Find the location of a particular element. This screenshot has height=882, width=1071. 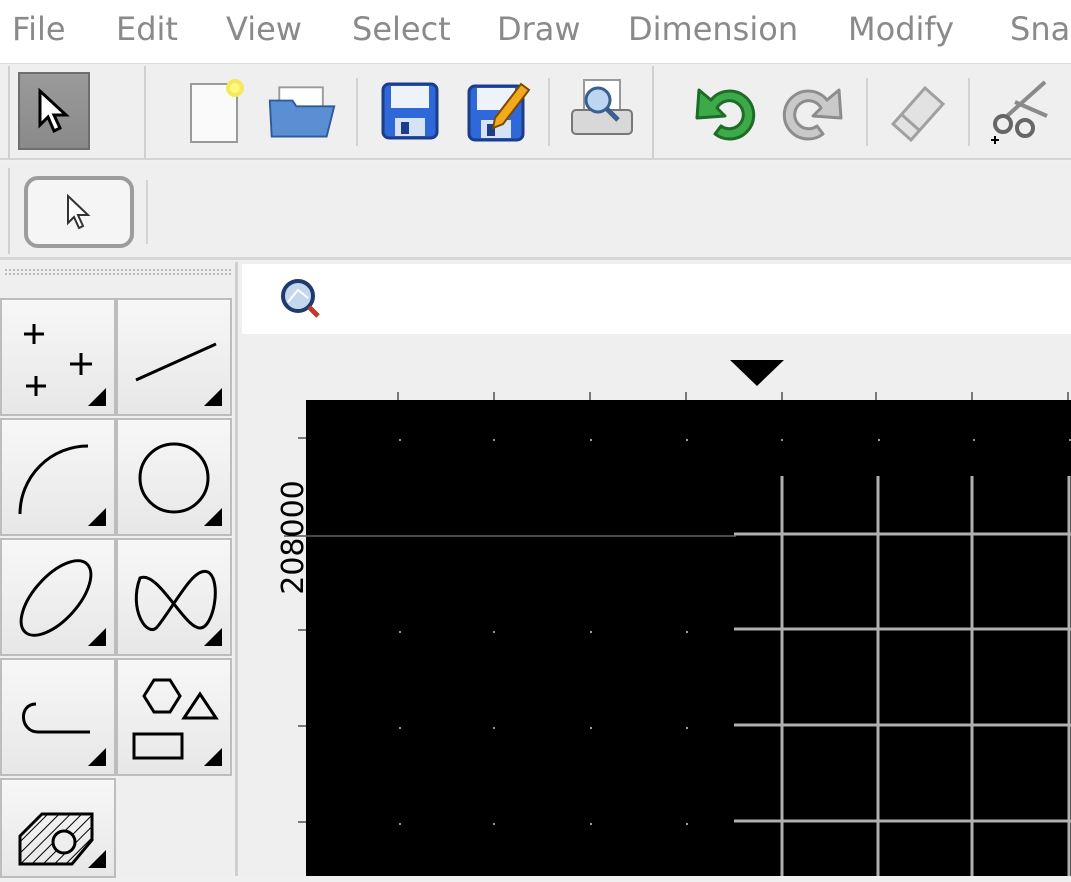

new-document-button is located at coordinates (216, 111).